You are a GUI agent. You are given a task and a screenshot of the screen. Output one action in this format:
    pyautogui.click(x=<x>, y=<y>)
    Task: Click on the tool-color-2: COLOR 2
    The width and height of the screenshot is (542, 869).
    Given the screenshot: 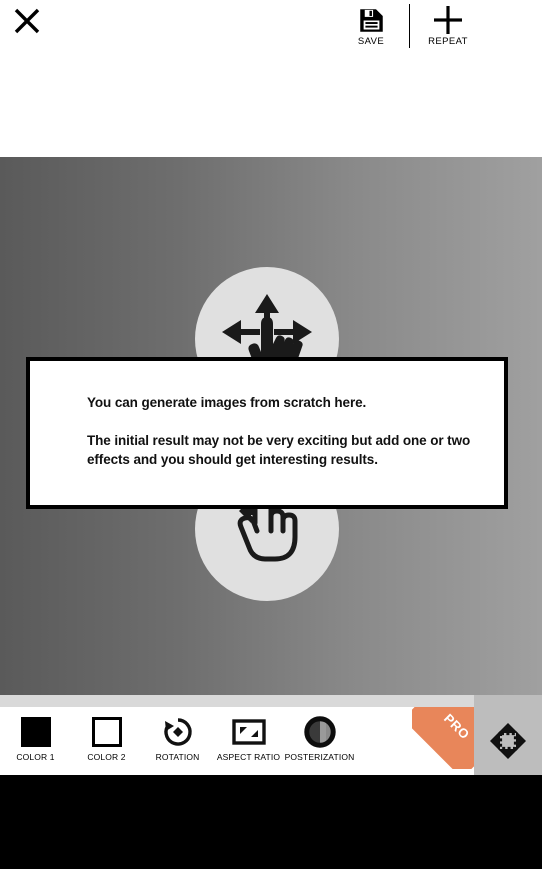 What is the action you would take?
    pyautogui.click(x=106, y=734)
    